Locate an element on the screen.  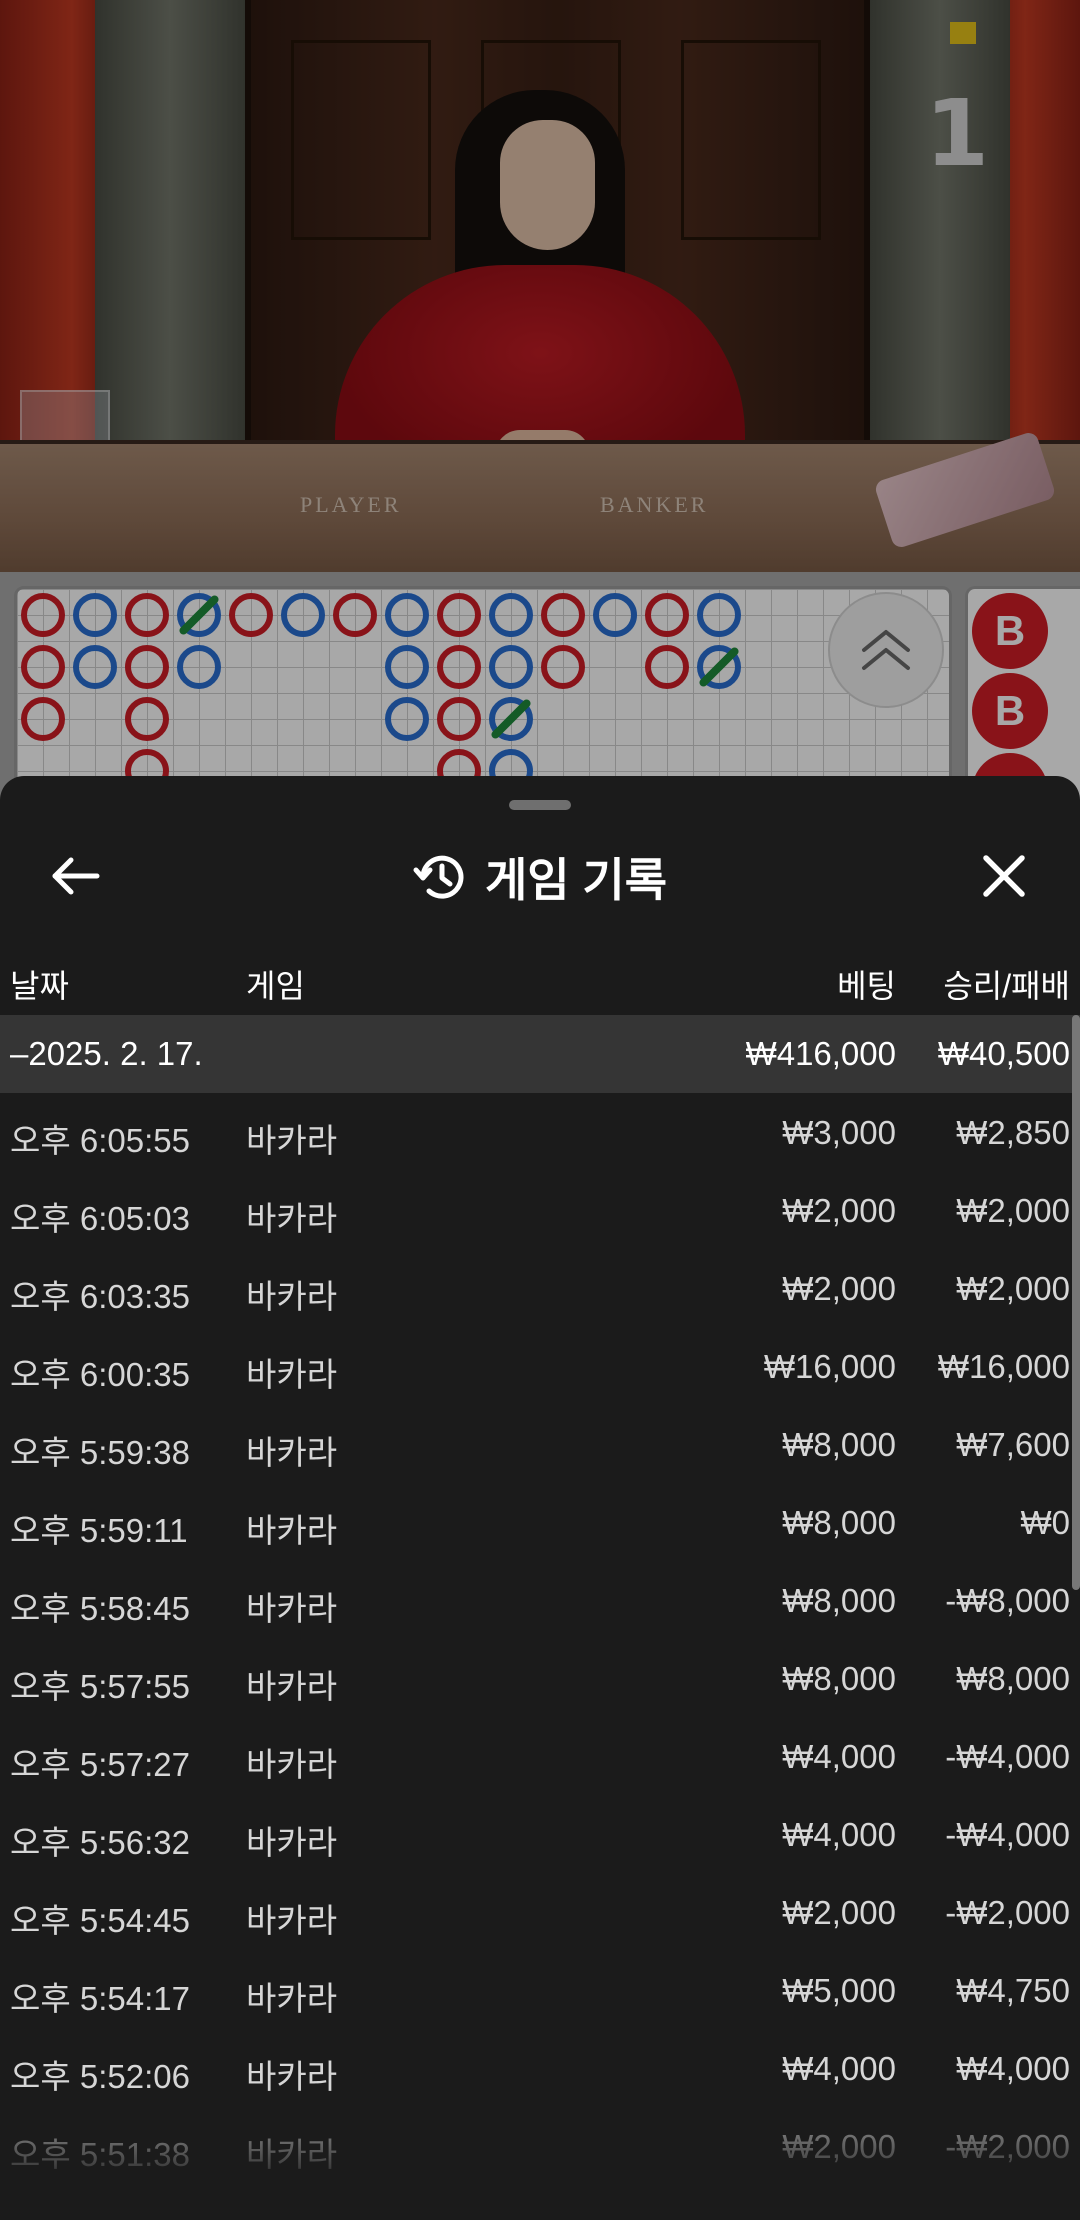
history-row: 오후 6:00:35 바카라 ₩16,000 ₩16,000 is located at coordinates (540, 1366).